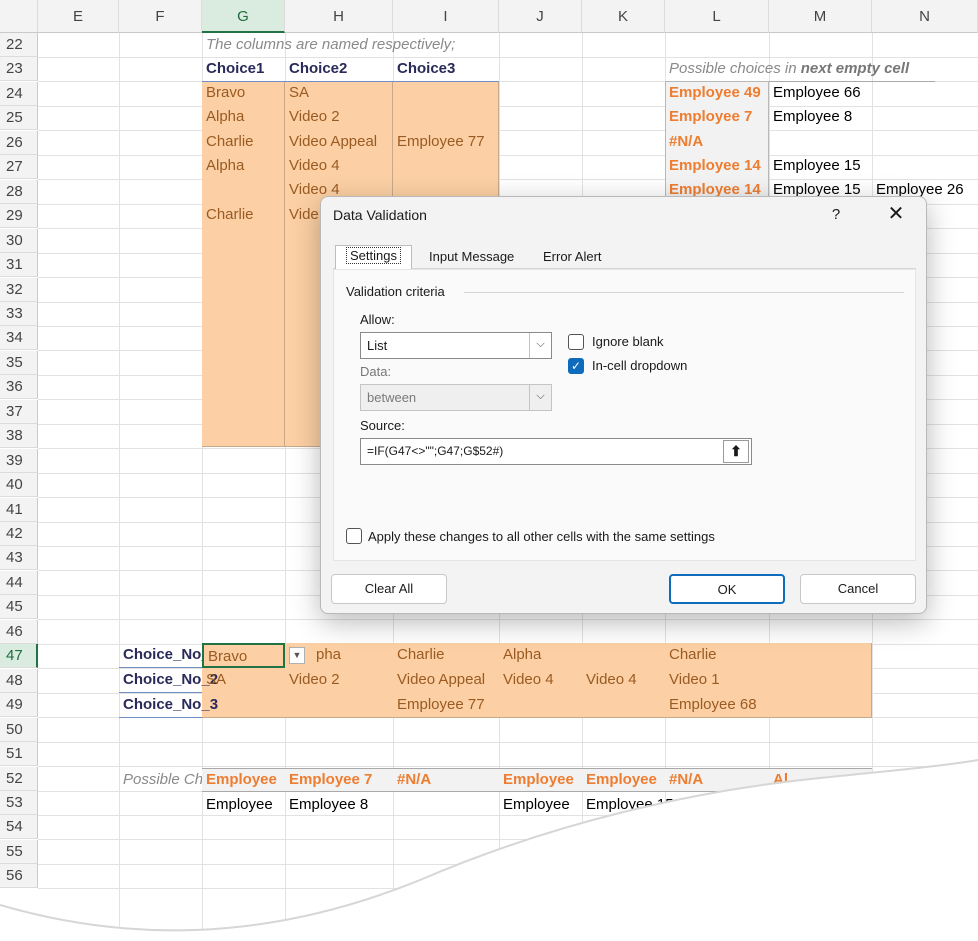  I want to click on help-icon: ?, so click(836, 215).